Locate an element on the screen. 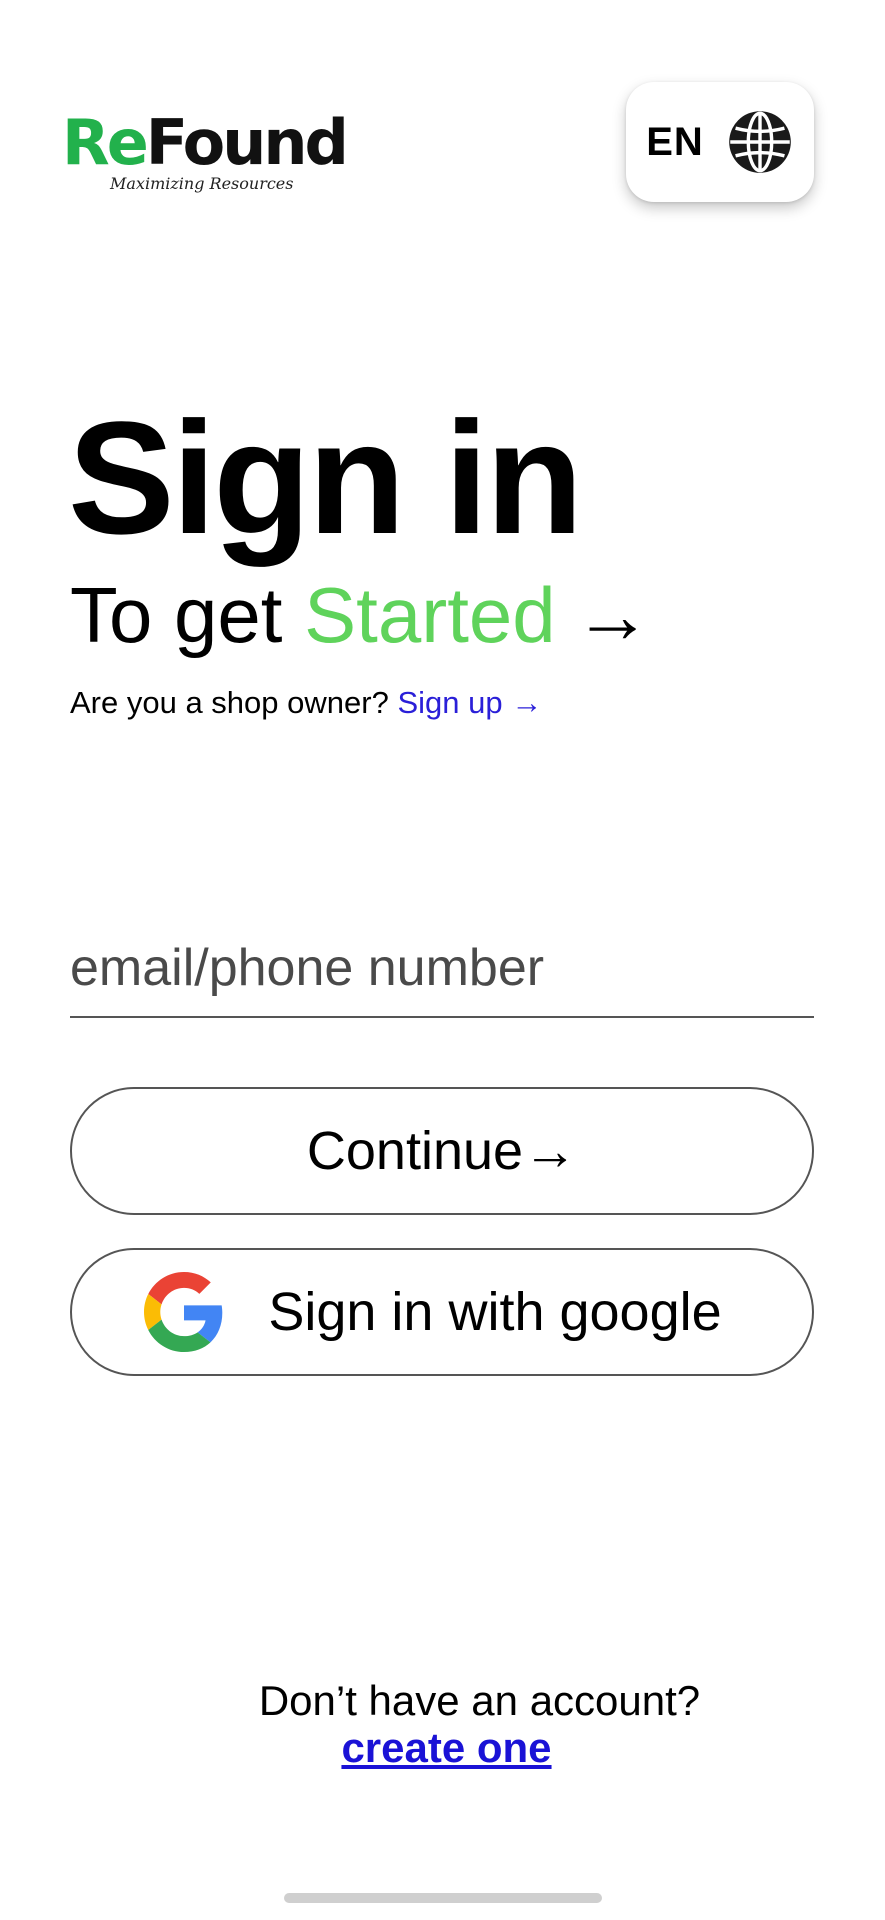 The image size is (885, 1920). create-account-link-container: create one is located at coordinates (442, 1748).